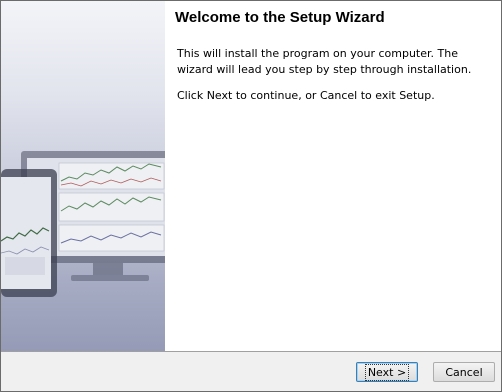  I want to click on page-title: Welcome to the Setup Wizard, so click(280, 17).